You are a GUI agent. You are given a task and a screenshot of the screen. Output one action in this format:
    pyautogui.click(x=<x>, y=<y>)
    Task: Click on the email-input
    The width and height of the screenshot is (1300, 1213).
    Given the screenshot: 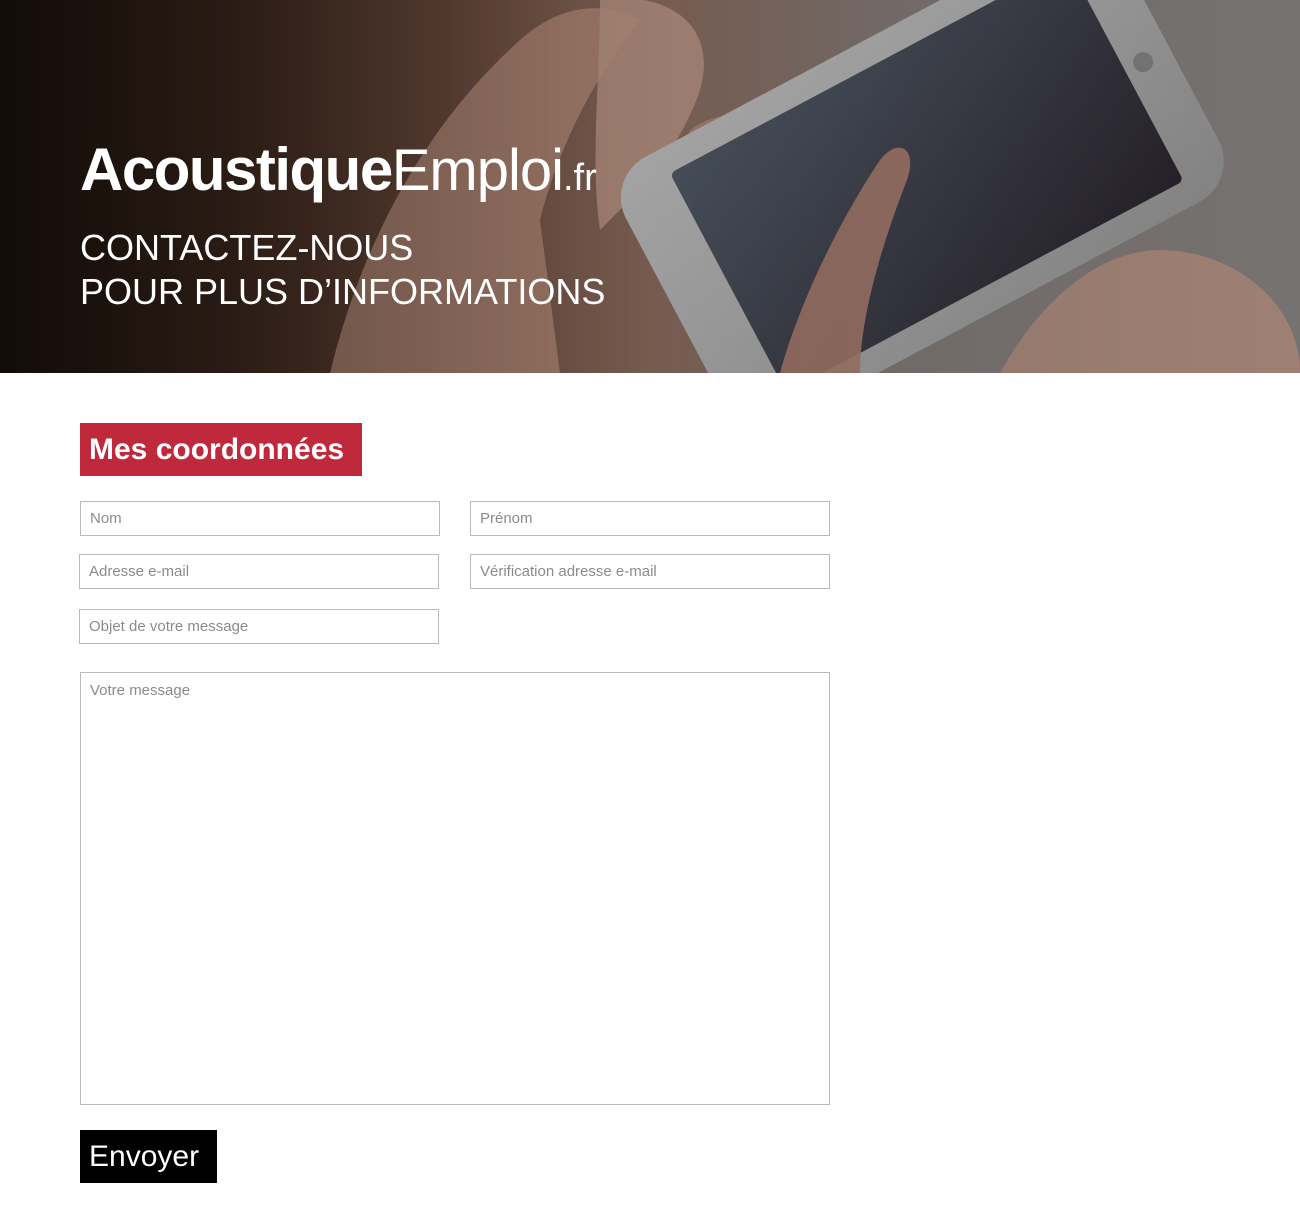 What is the action you would take?
    pyautogui.click(x=259, y=571)
    